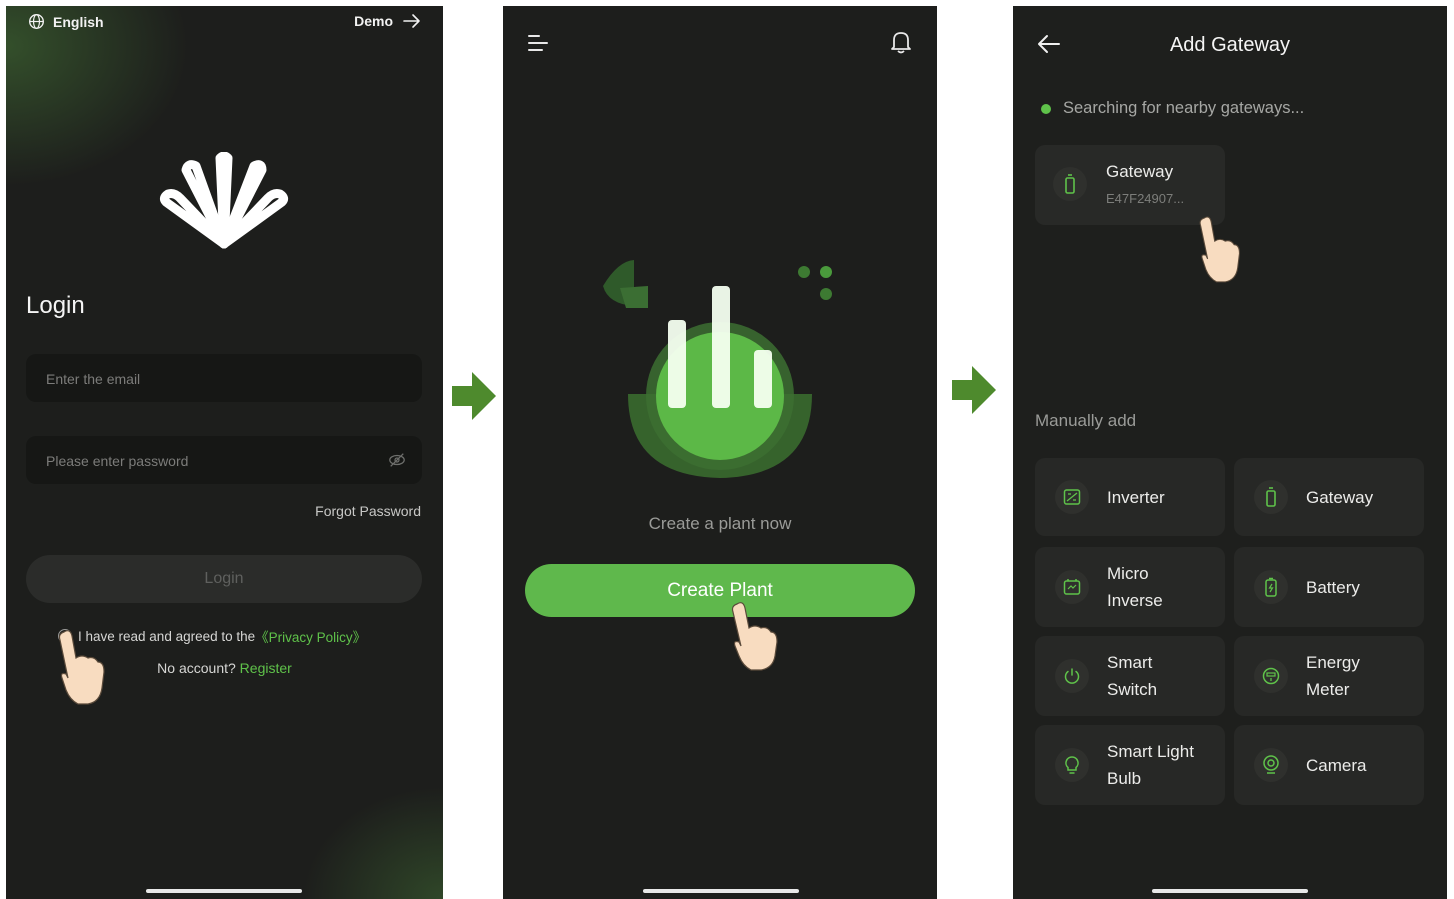 Image resolution: width=1454 pixels, height=899 pixels. Describe the element at coordinates (310, 636) in the screenshot. I see `privacy-policy-link: 《Privacy Policy》` at that location.